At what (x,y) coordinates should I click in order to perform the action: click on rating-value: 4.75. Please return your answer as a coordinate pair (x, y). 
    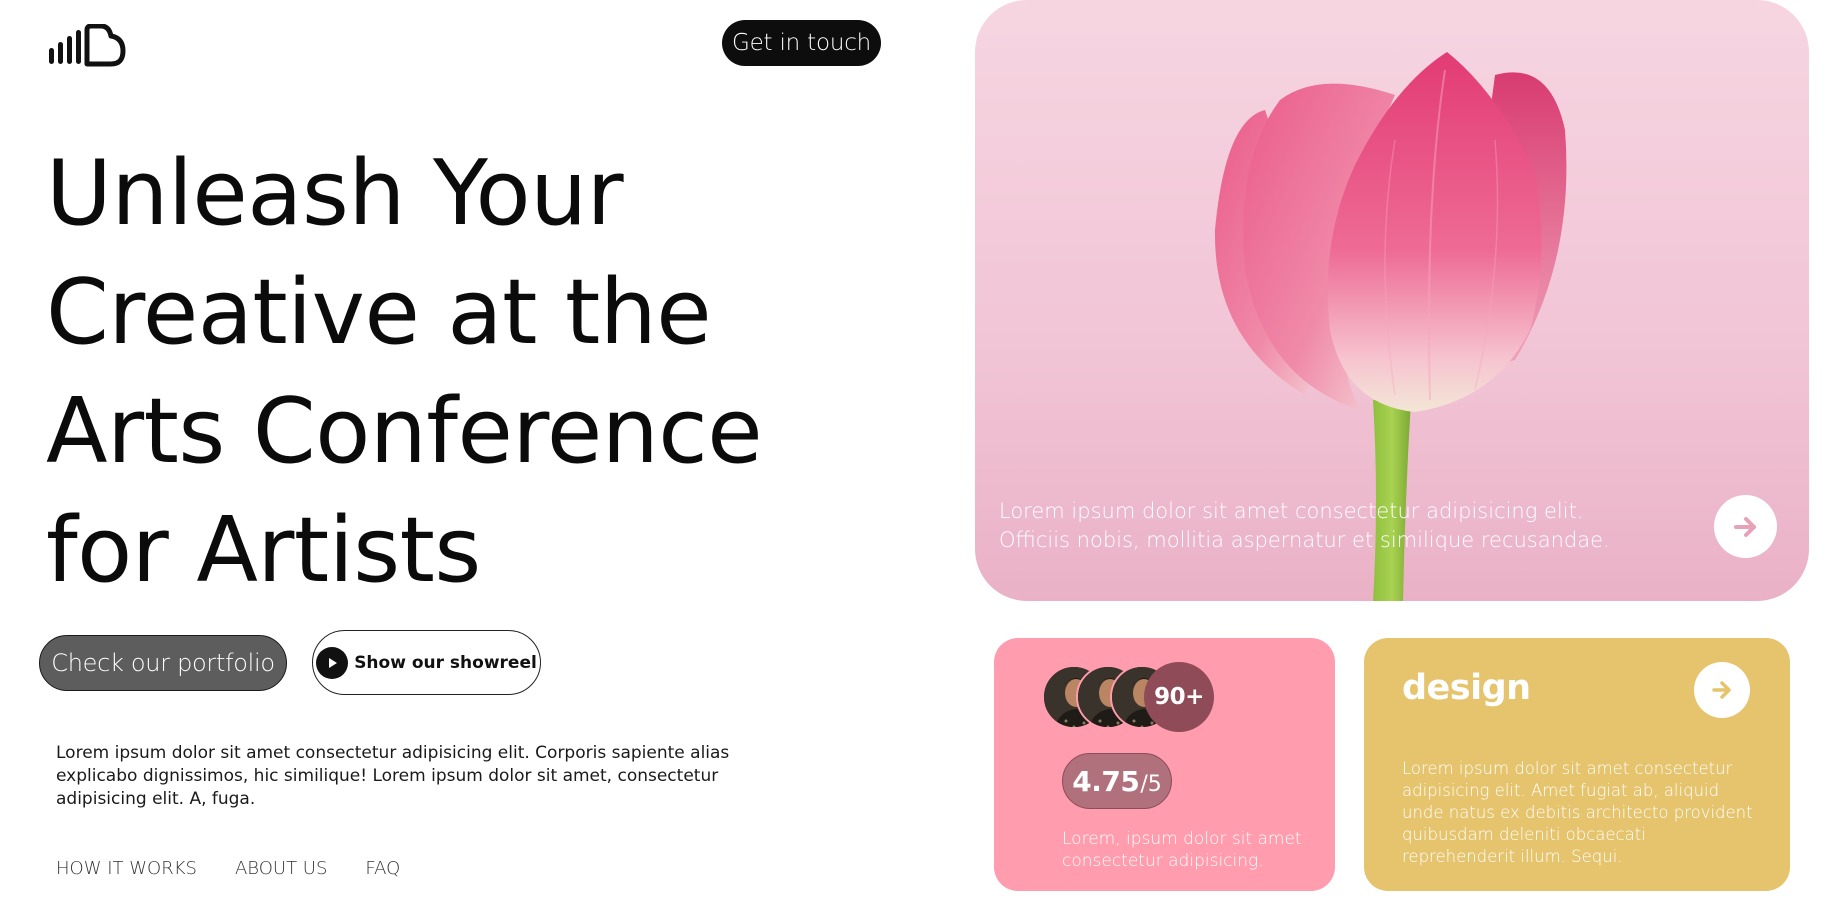
    Looking at the image, I should click on (1106, 781).